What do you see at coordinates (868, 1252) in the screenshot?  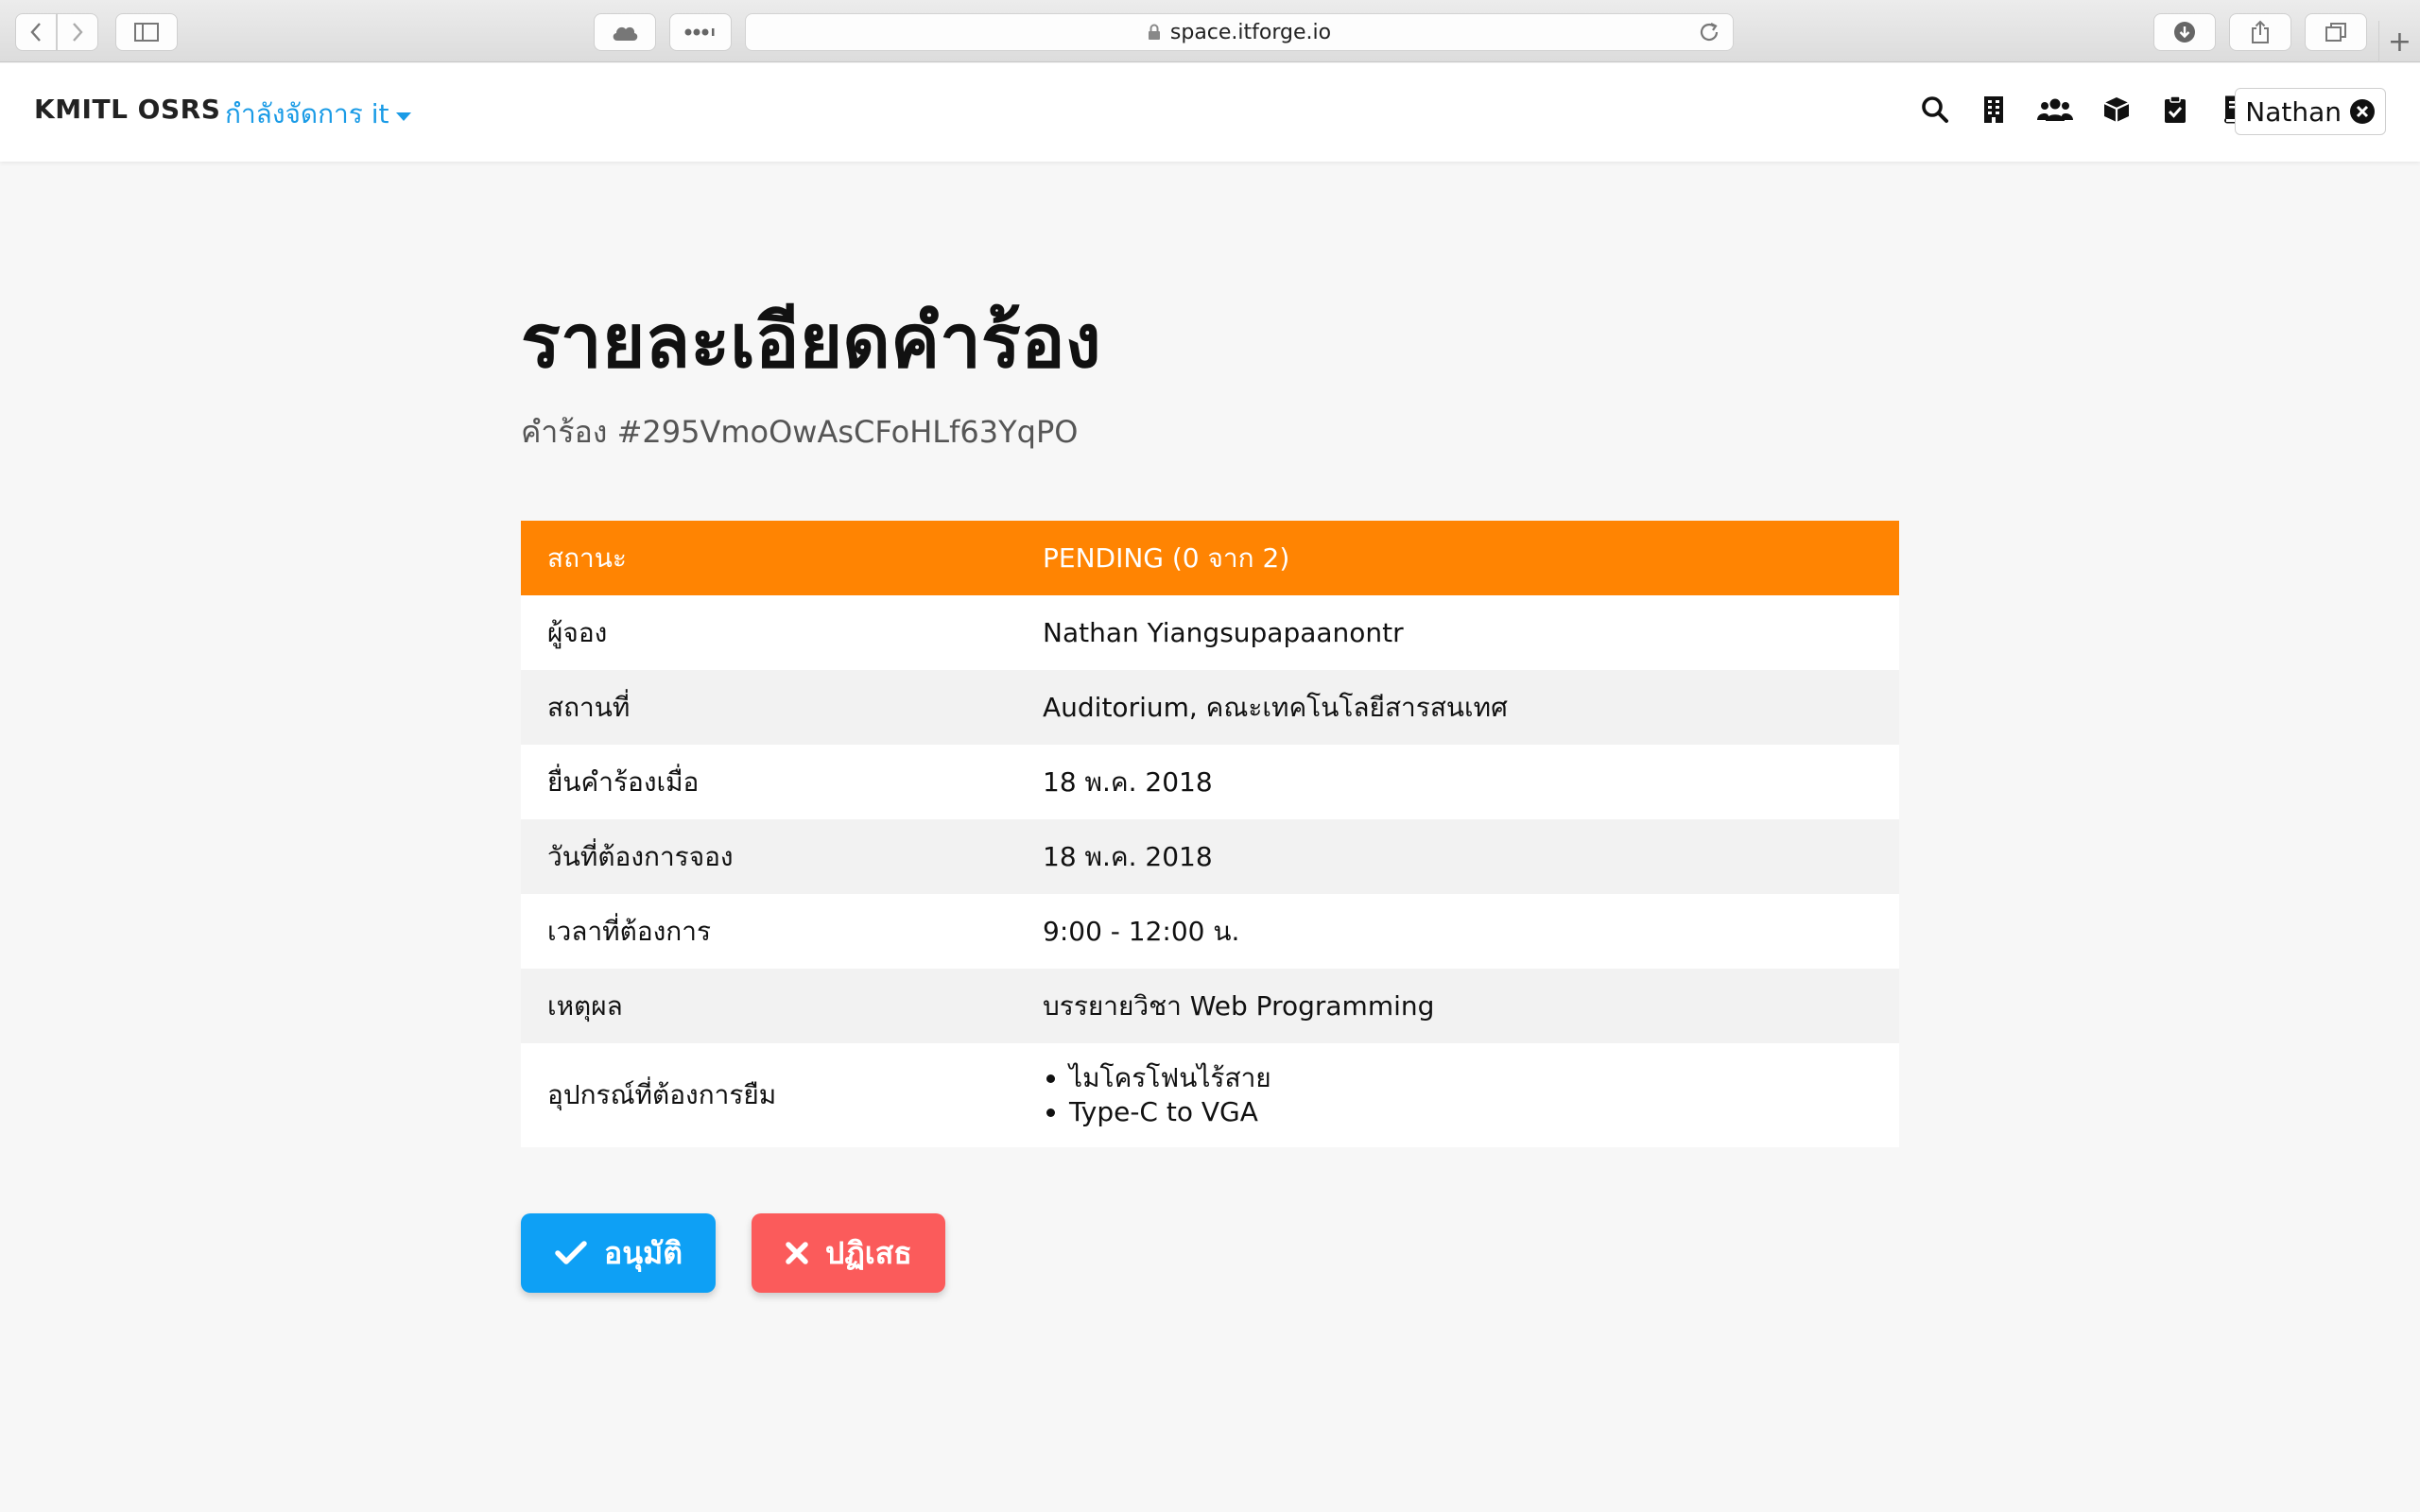 I see `reject-label: ปฏิเสธ` at bounding box center [868, 1252].